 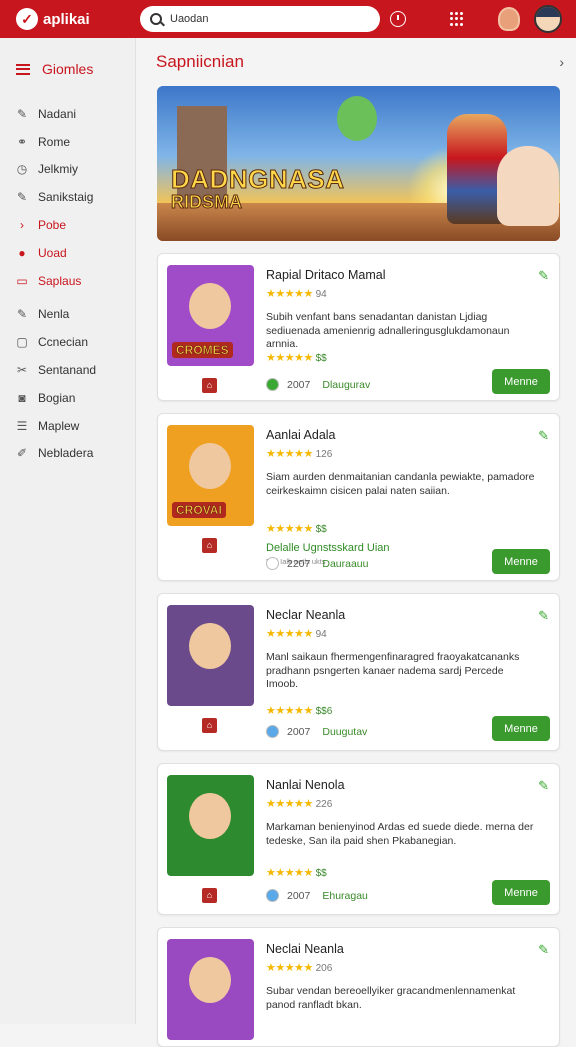 What do you see at coordinates (509, 19) in the screenshot?
I see `character-avatar` at bounding box center [509, 19].